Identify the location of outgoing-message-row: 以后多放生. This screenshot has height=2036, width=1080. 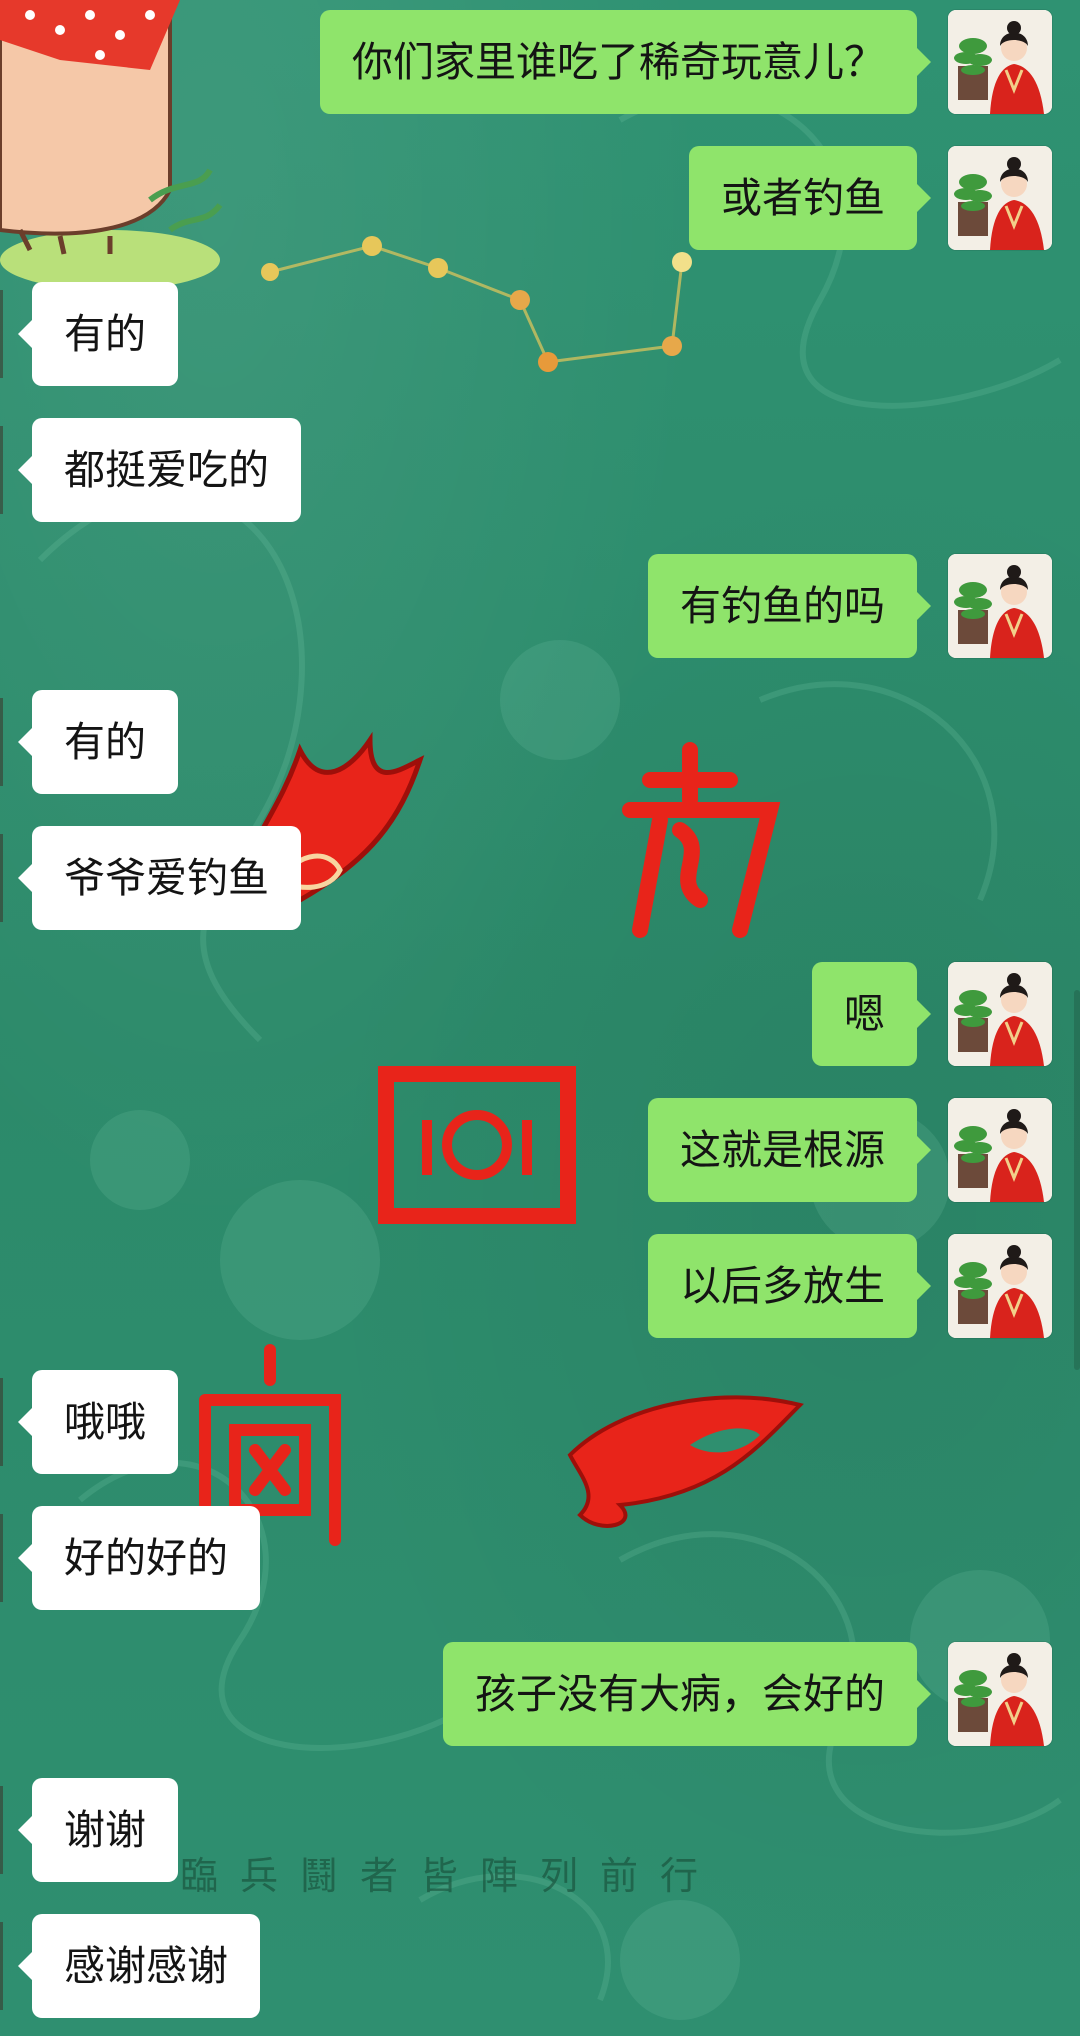
(540, 1286).